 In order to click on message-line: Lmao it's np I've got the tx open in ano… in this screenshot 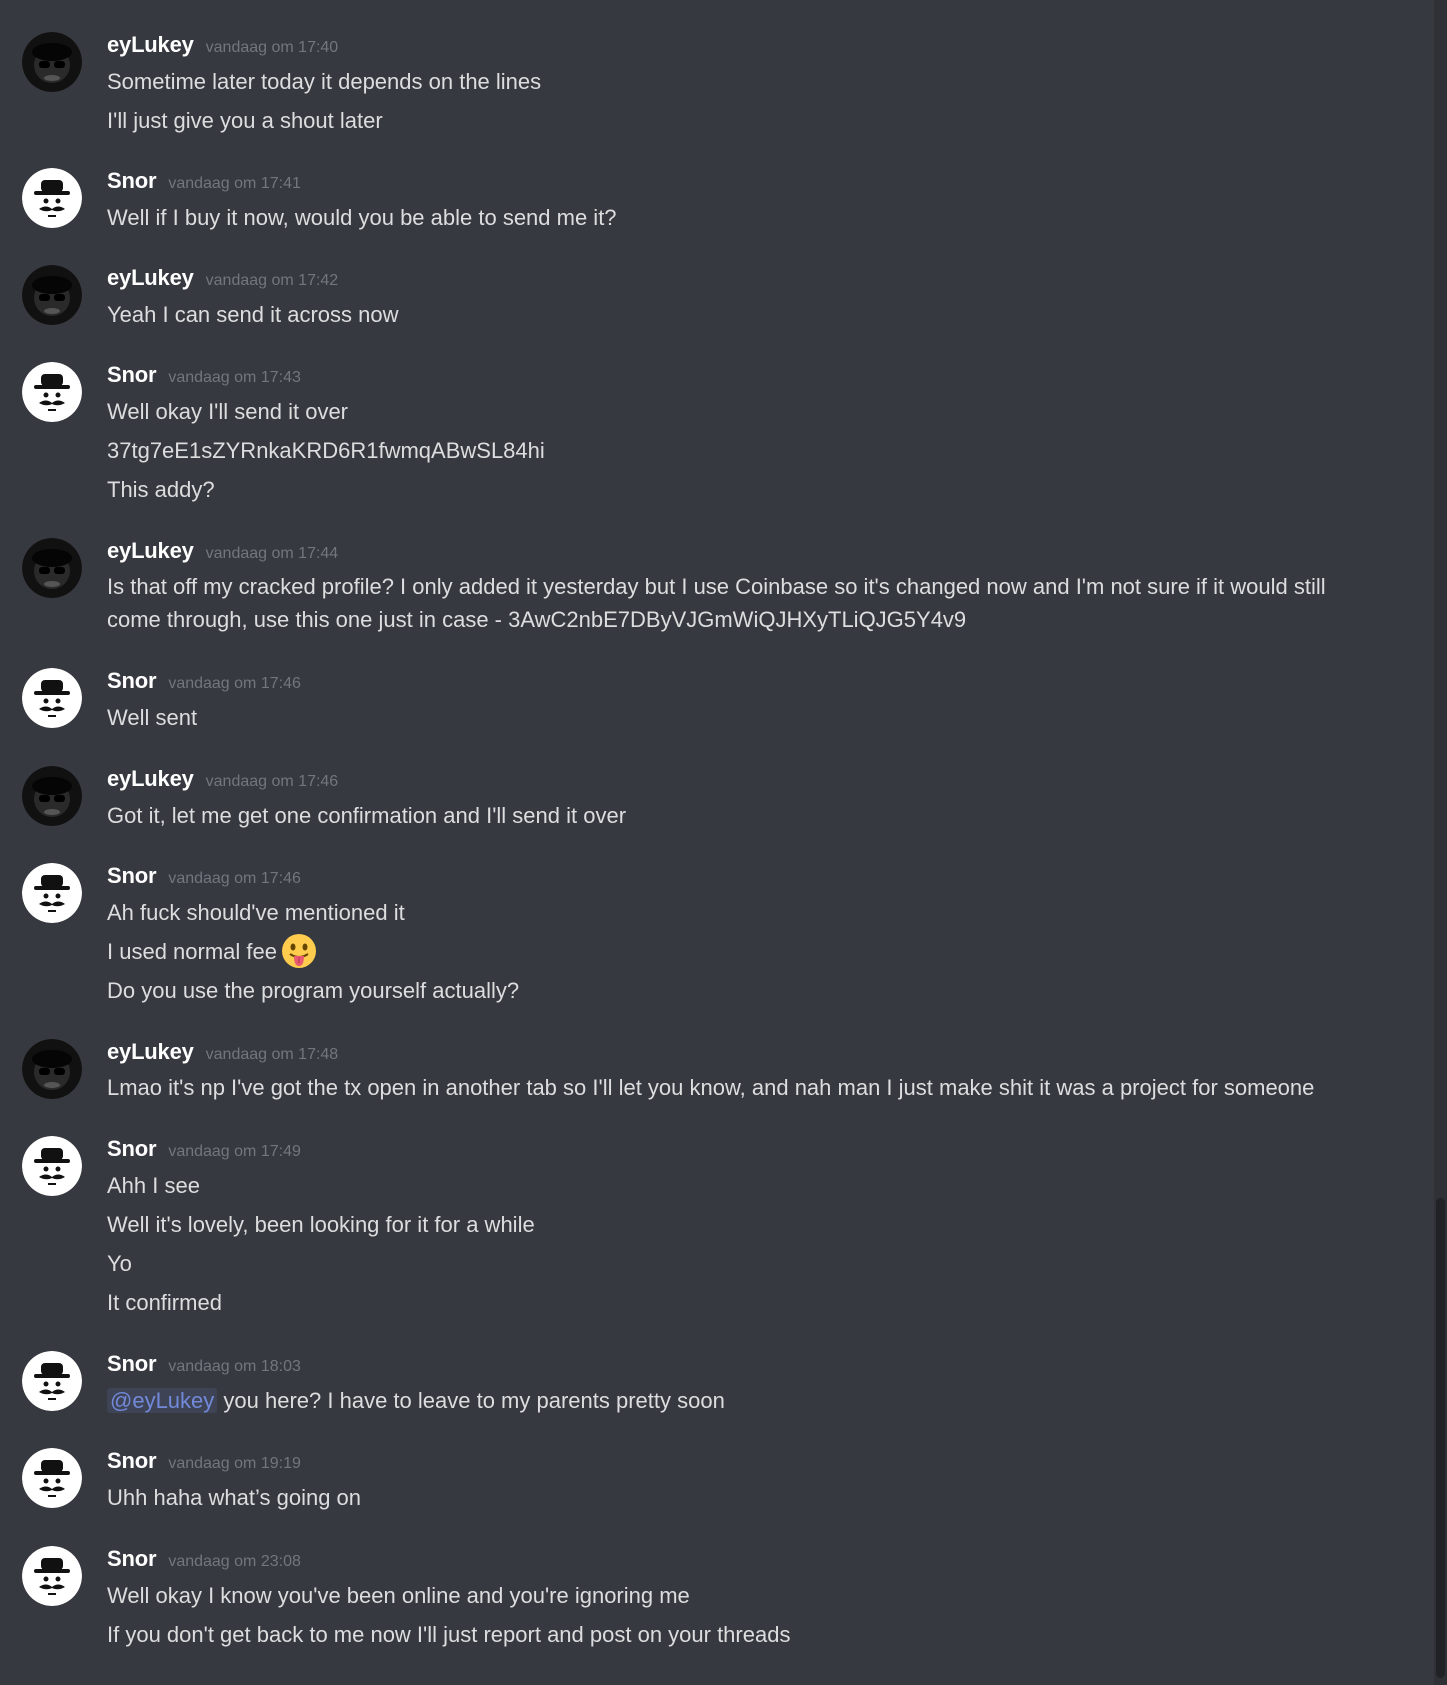, I will do `click(711, 1087)`.